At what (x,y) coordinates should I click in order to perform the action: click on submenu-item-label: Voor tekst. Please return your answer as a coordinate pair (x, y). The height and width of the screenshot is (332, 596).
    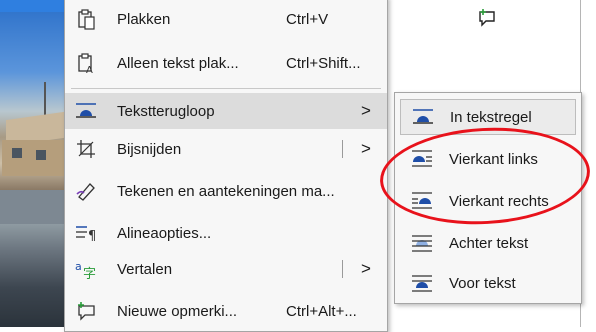
    Looking at the image, I should click on (482, 283).